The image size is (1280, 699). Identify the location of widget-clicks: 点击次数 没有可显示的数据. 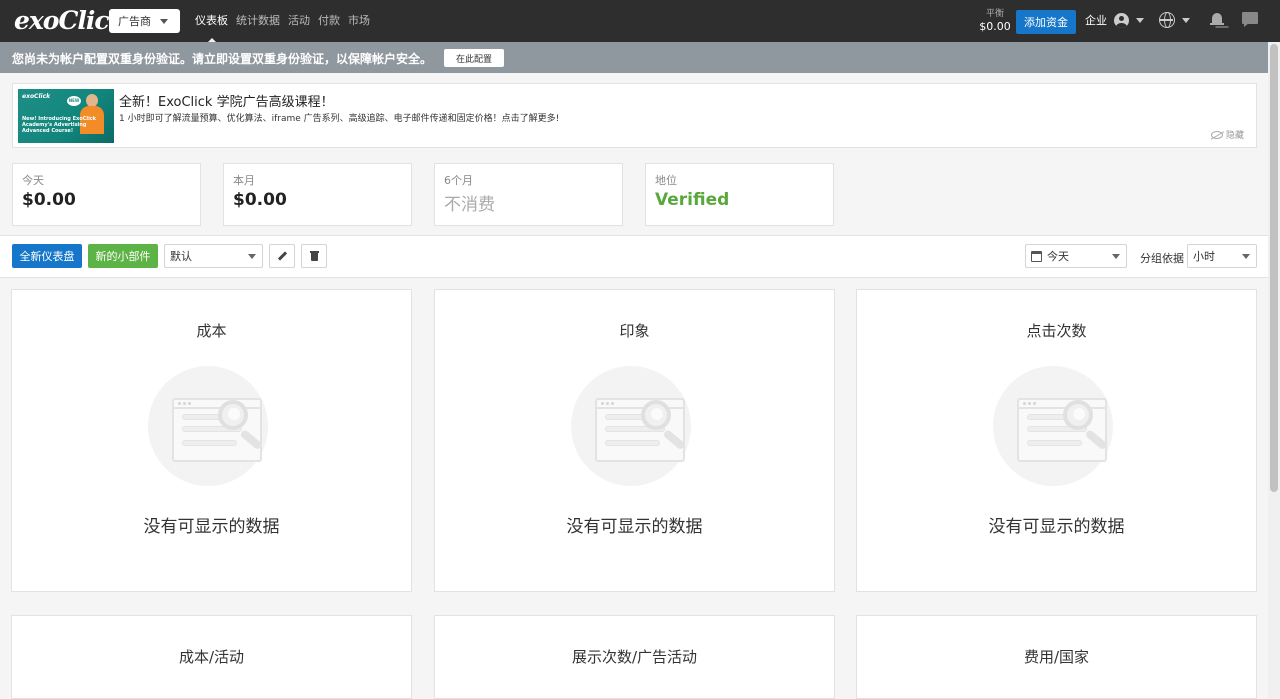
(1056, 440).